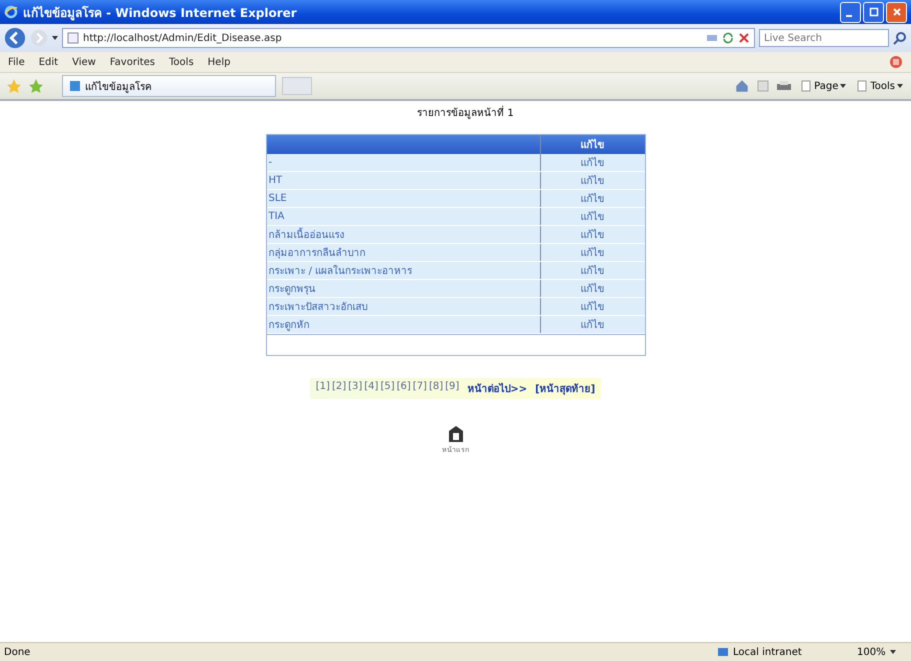 This screenshot has height=661, width=911. What do you see at coordinates (133, 62) in the screenshot?
I see `menu-item: Favorites` at bounding box center [133, 62].